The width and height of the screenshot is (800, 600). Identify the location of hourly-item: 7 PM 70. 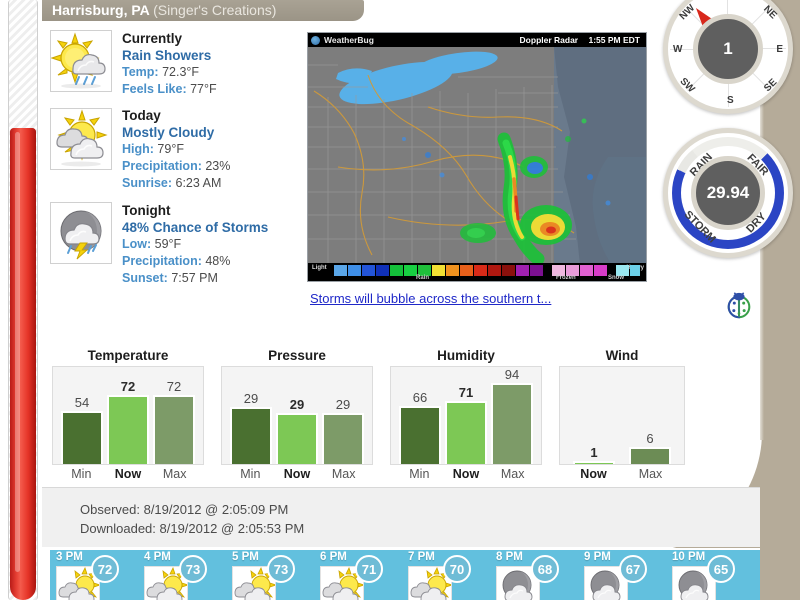
(446, 575).